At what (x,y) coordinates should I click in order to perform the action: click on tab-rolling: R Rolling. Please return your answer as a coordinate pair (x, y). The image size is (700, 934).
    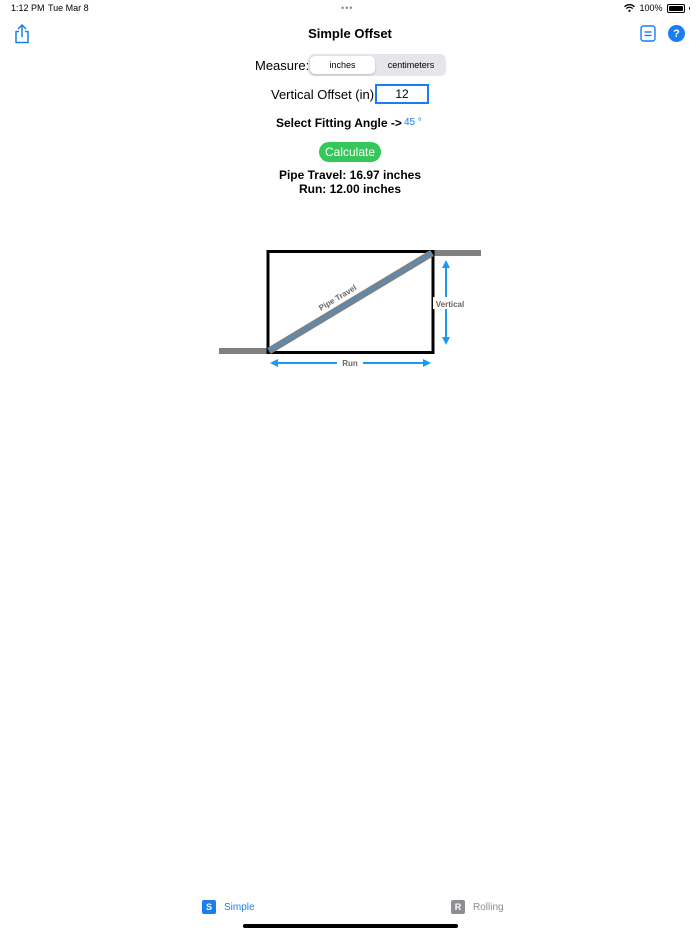
    Looking at the image, I should click on (477, 907).